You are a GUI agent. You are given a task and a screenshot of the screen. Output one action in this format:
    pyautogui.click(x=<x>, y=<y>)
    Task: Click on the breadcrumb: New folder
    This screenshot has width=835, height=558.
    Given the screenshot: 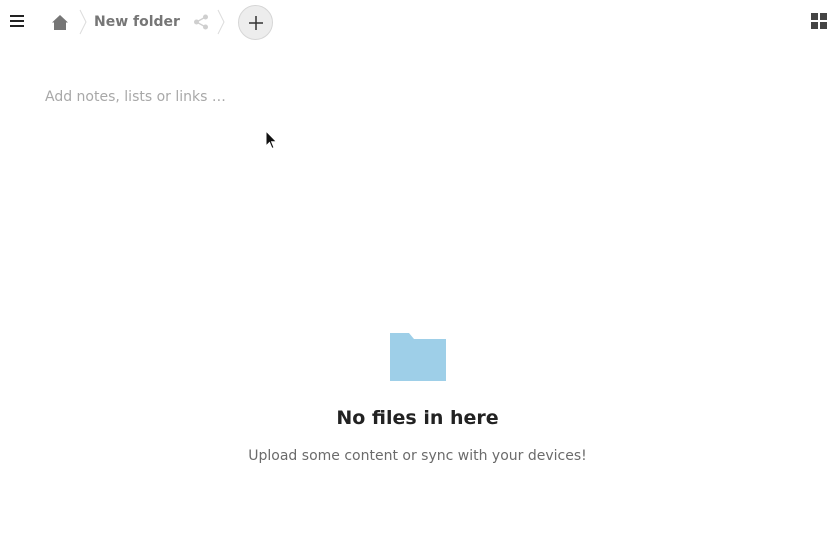 What is the action you would take?
    pyautogui.click(x=138, y=22)
    